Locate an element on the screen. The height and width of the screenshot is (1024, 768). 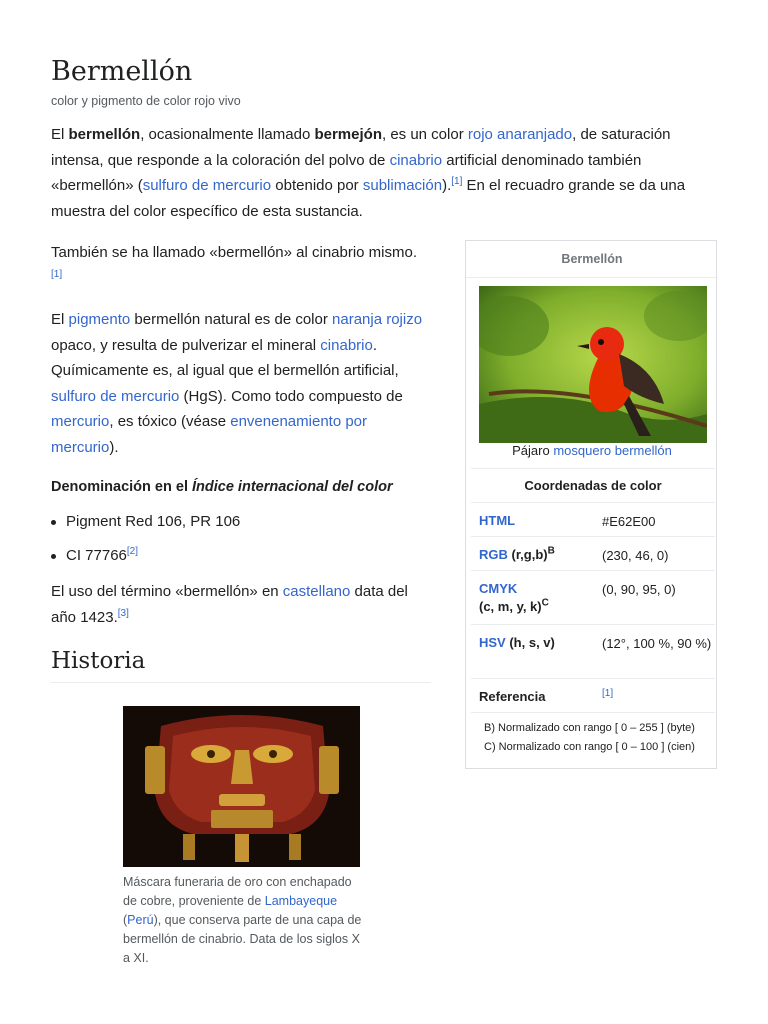
link-rojo-anaranjado: rojo anaranjado is located at coordinates (520, 134).